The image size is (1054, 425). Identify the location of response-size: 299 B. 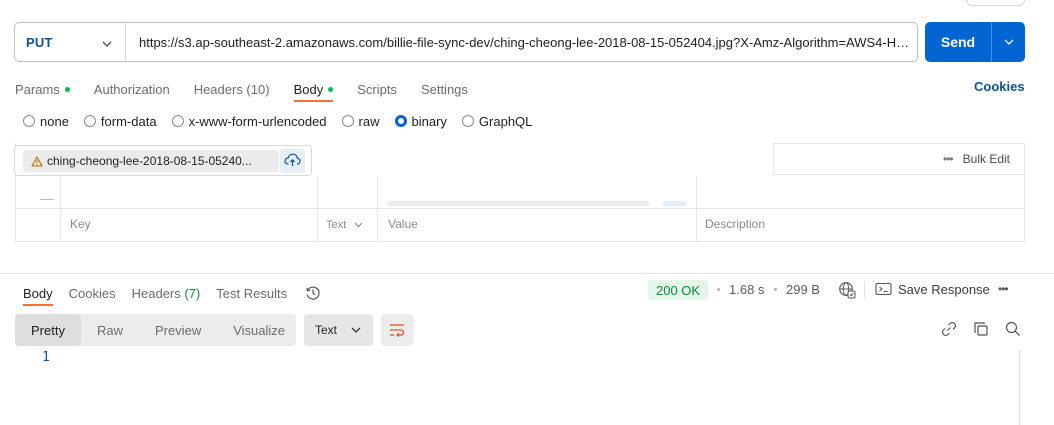
(803, 289).